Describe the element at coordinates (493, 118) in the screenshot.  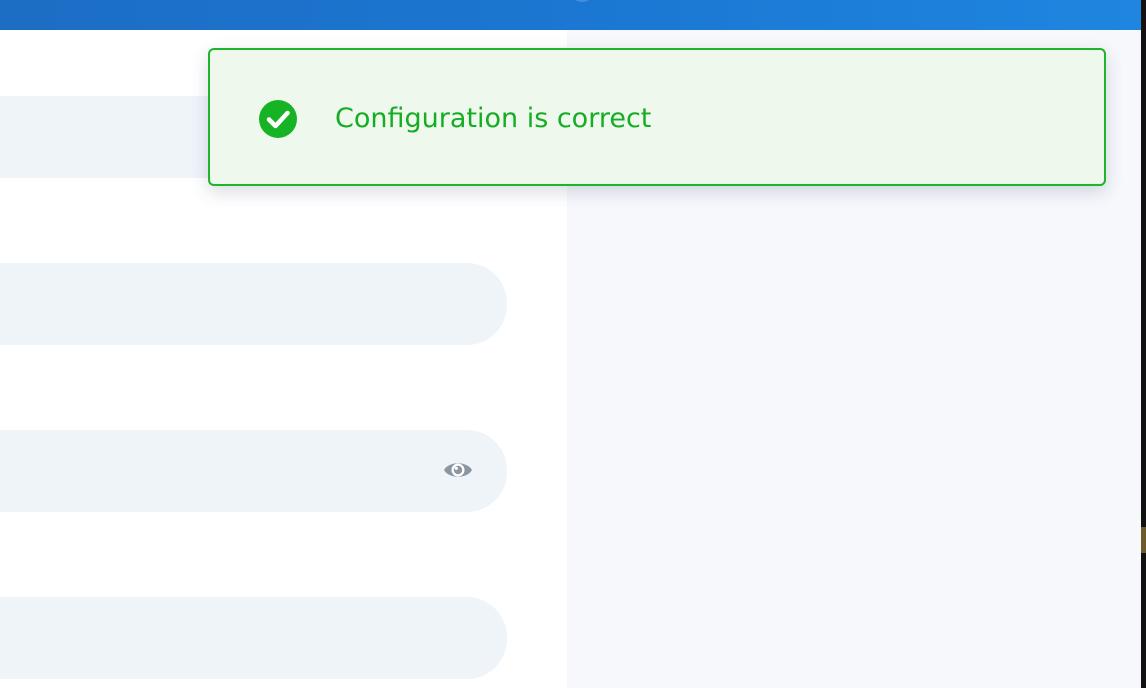
I see `toast-message: Configuration is correct` at that location.